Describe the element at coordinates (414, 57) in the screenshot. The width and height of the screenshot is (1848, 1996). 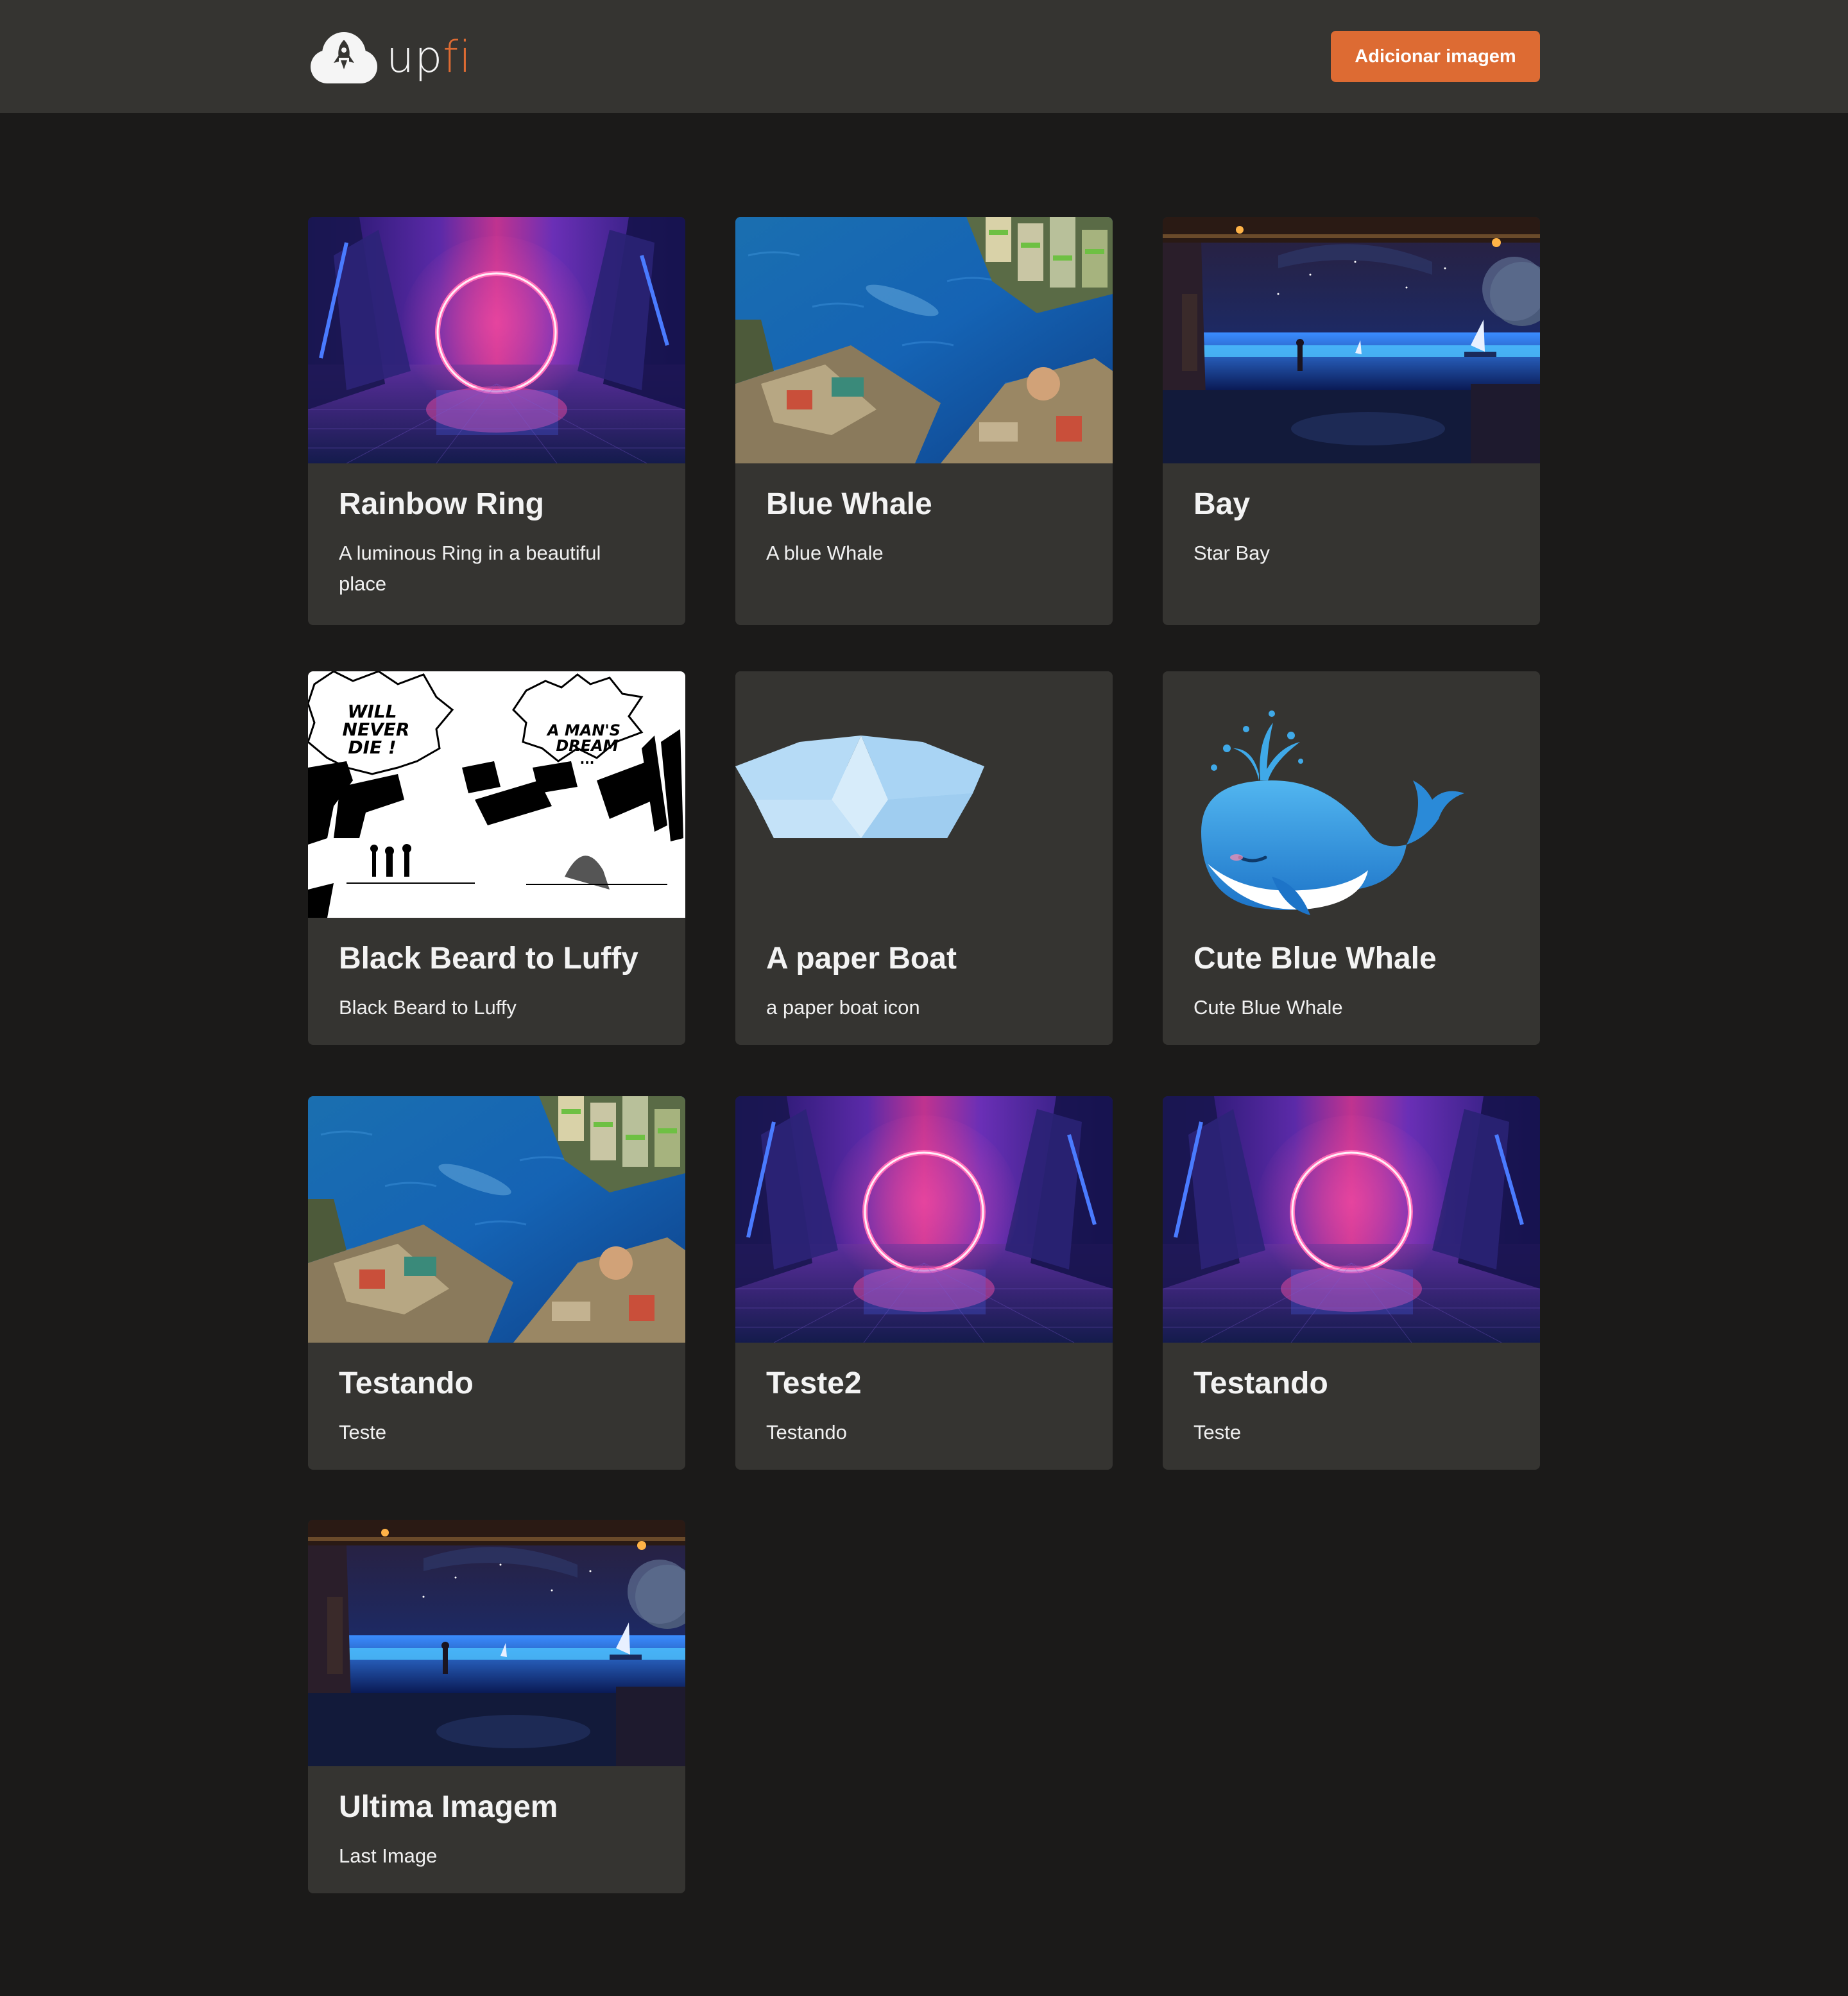
I see `logo-text-up: up` at that location.